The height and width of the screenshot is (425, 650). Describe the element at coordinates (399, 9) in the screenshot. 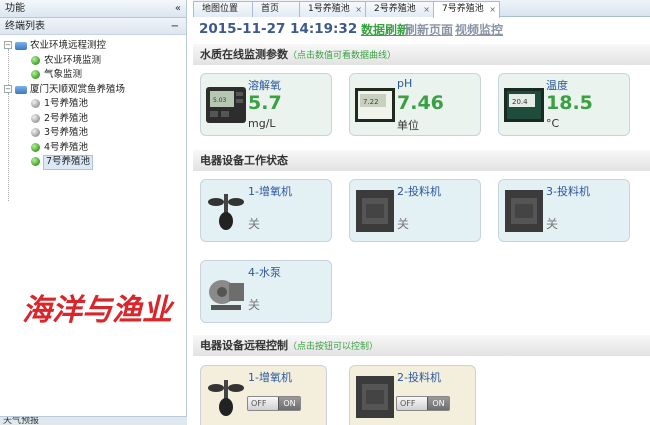

I see `tab-pond-2: 2号养殖池 ×` at that location.